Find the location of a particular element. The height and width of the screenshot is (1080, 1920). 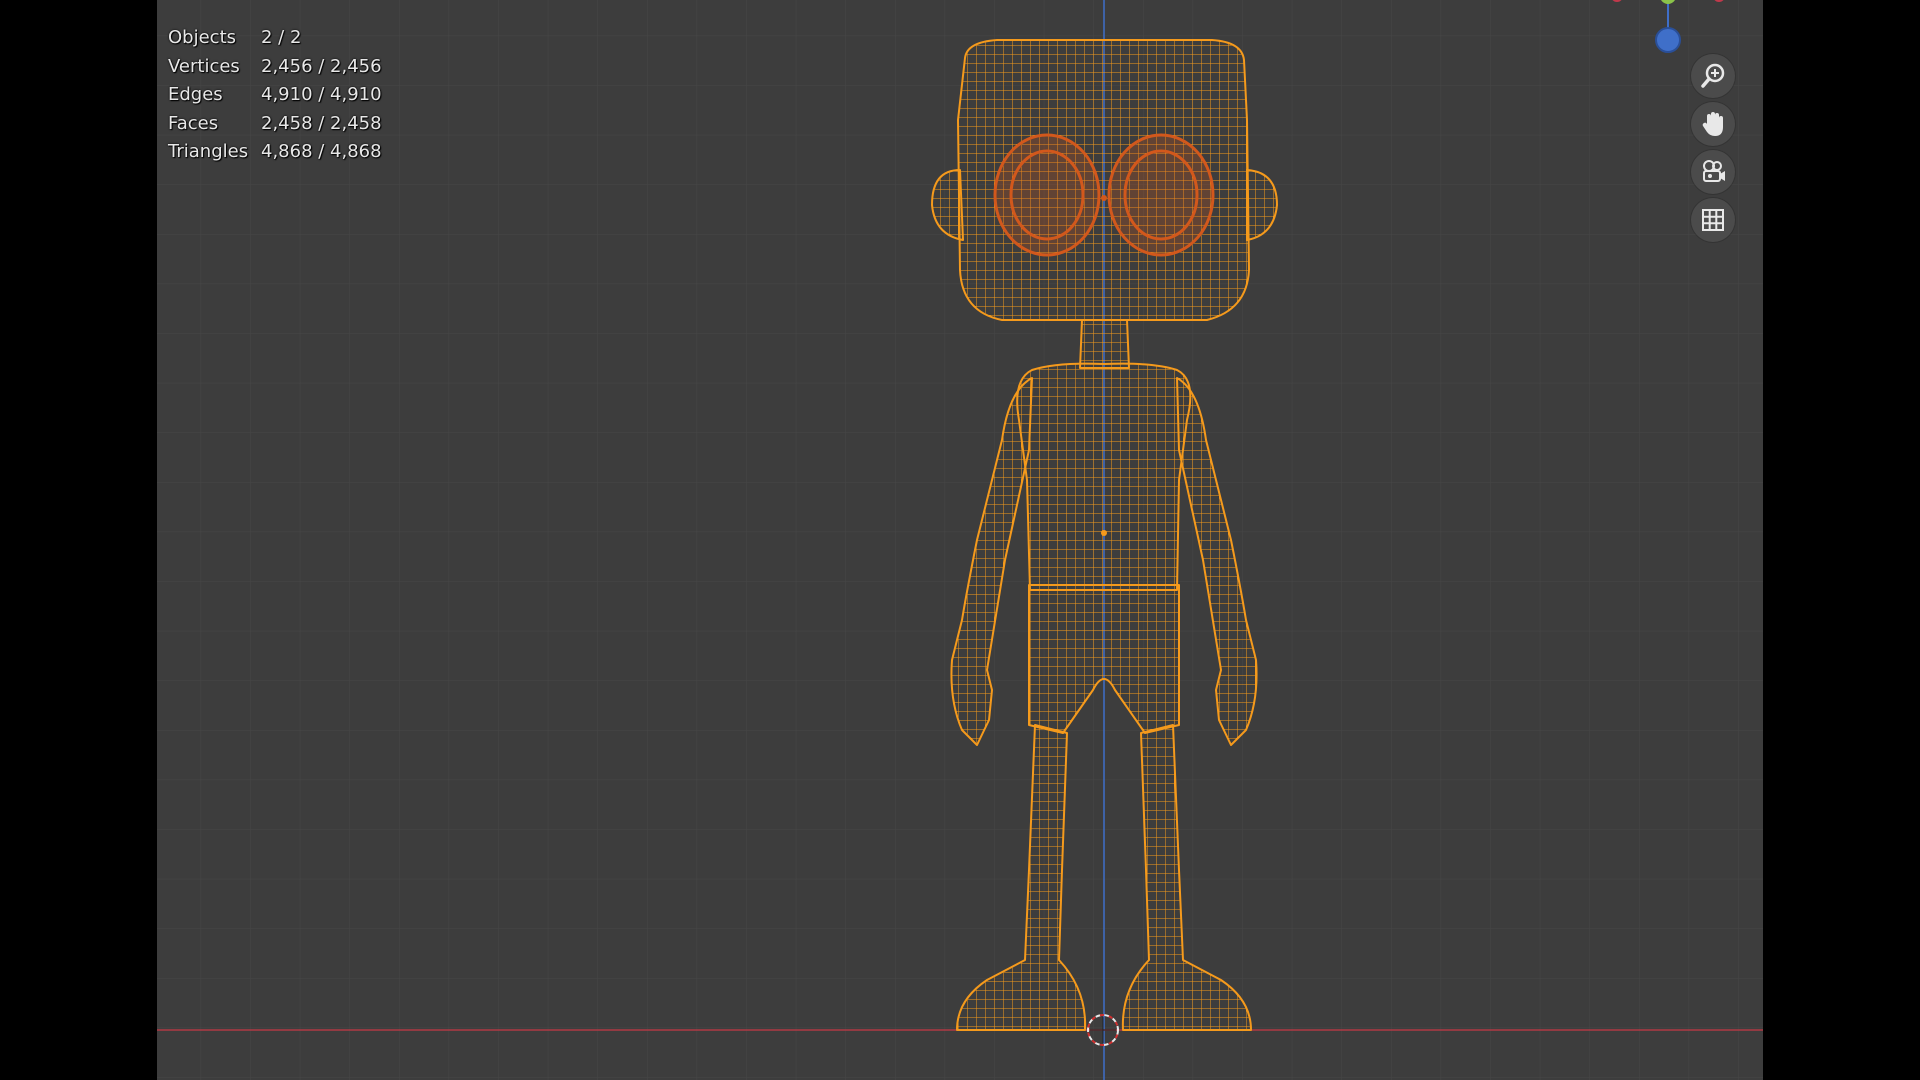

character-torso is located at coordinates (1104, 476).